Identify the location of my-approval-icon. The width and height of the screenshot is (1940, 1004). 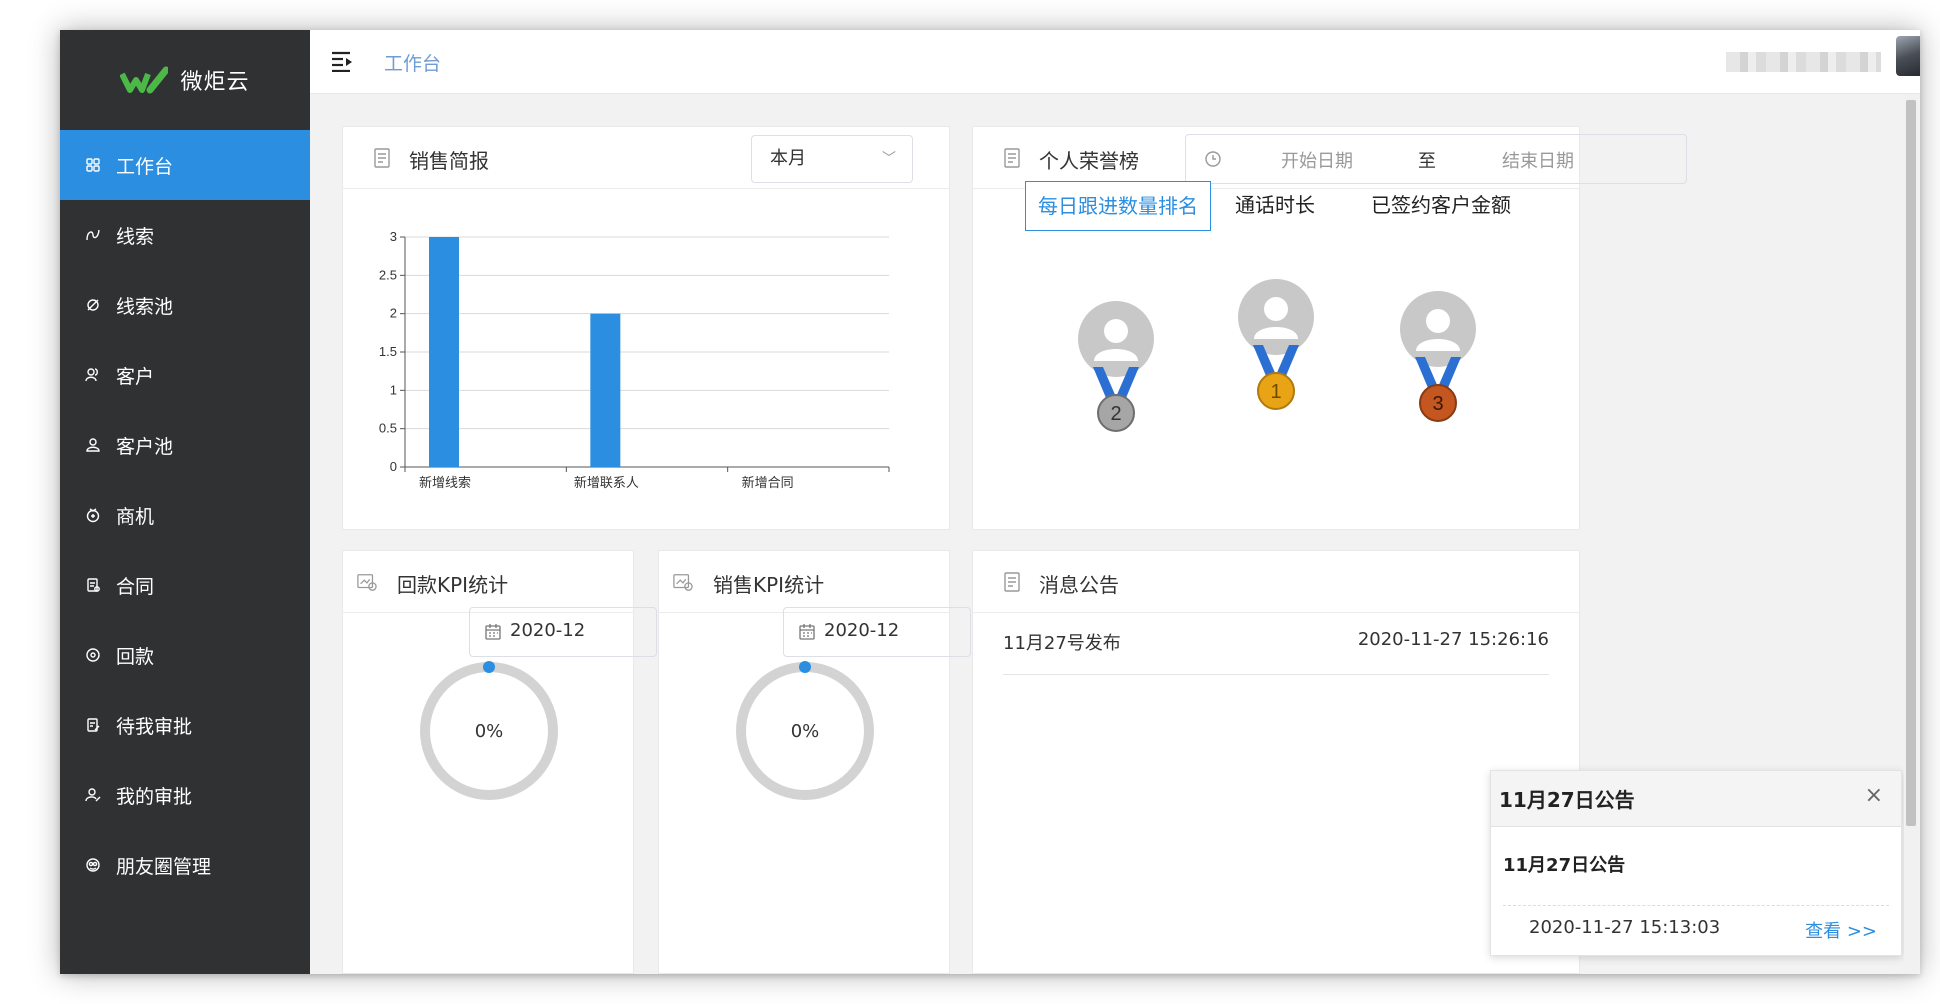
(93, 795).